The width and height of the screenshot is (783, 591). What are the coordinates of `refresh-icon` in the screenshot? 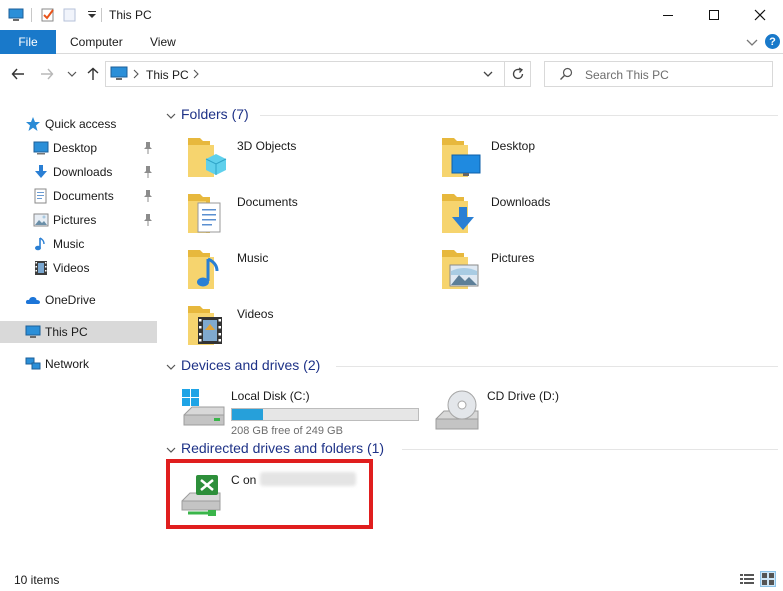 It's located at (517, 73).